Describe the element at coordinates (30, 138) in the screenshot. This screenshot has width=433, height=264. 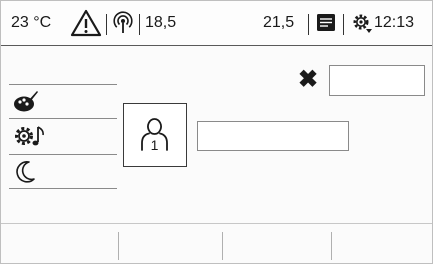
I see `sound-settings-icon` at that location.